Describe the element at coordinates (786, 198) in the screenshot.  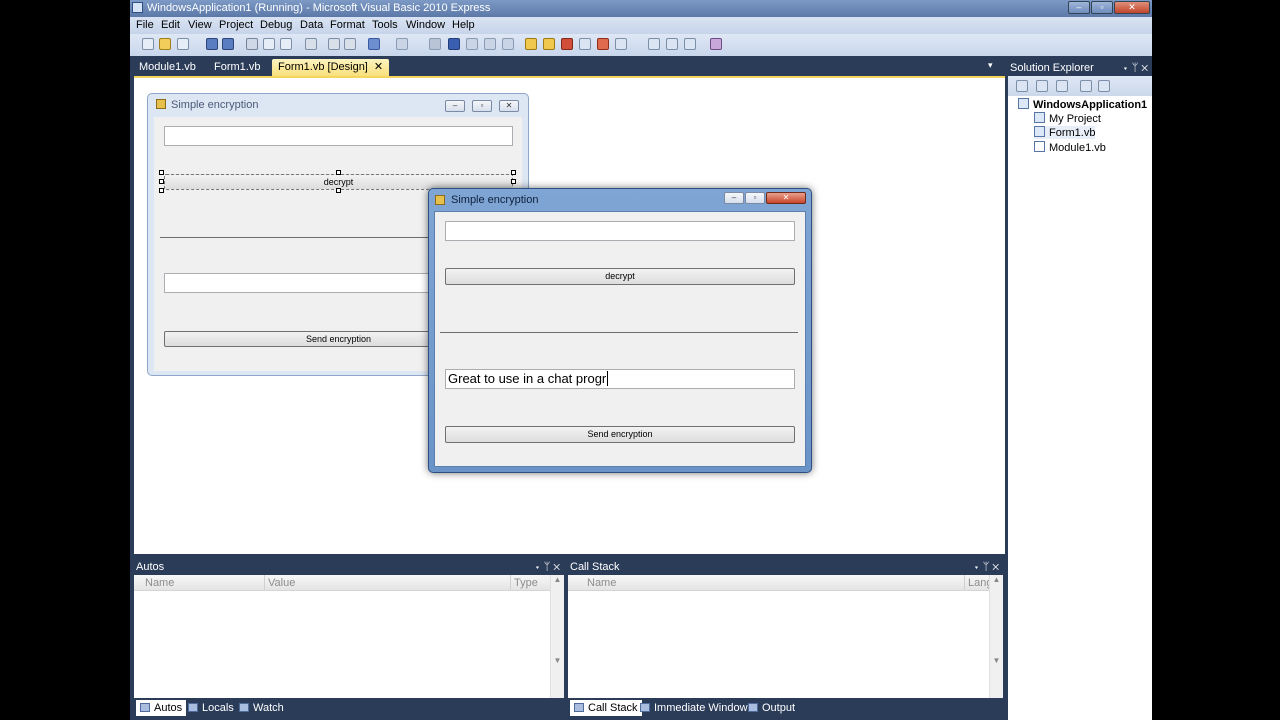
I see `running-close-button: ✕` at that location.